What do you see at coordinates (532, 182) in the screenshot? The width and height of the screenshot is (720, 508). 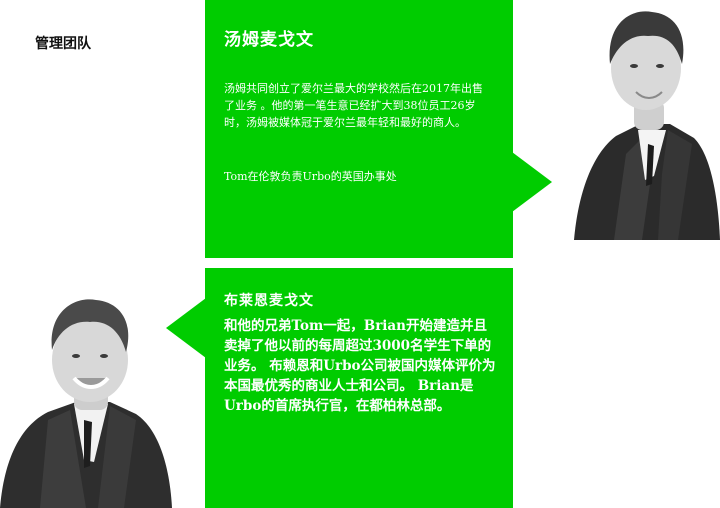 I see `card-pointer-right` at bounding box center [532, 182].